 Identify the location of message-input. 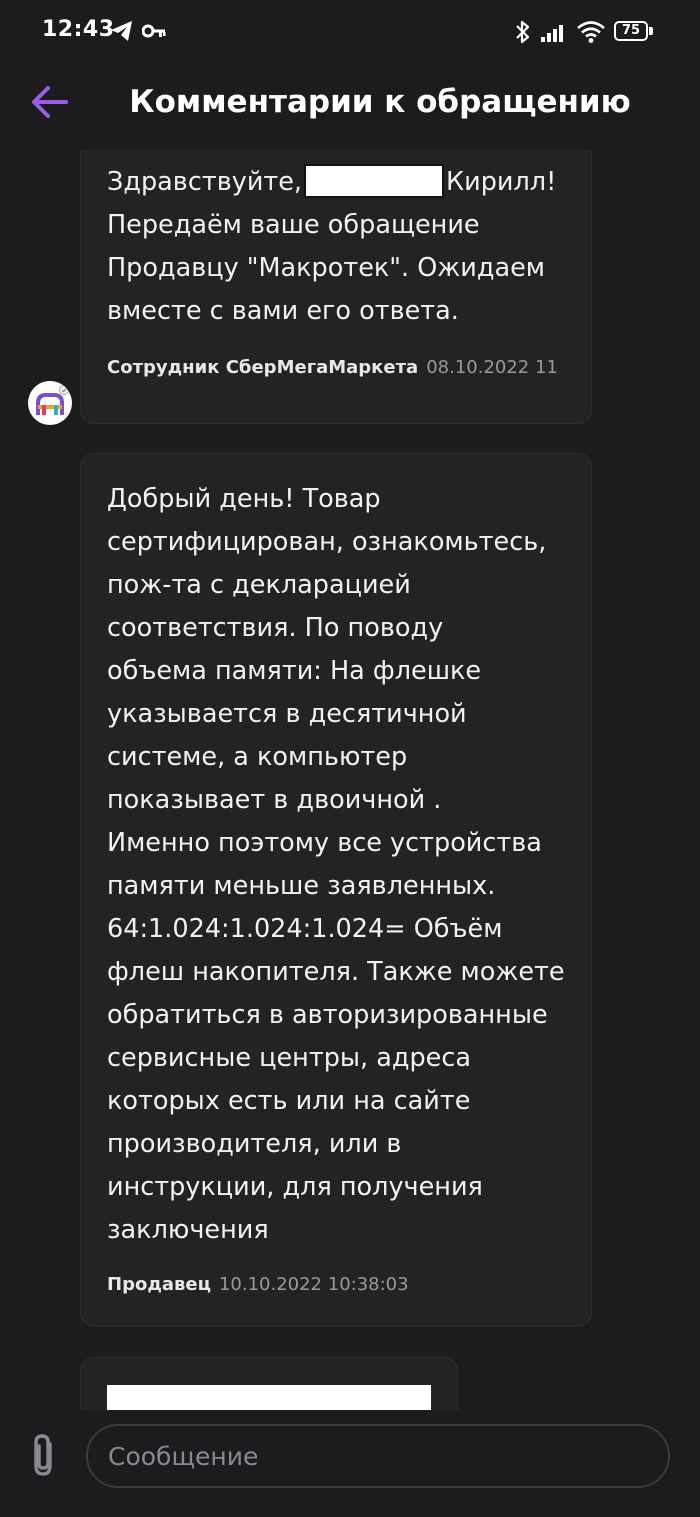
(378, 1456).